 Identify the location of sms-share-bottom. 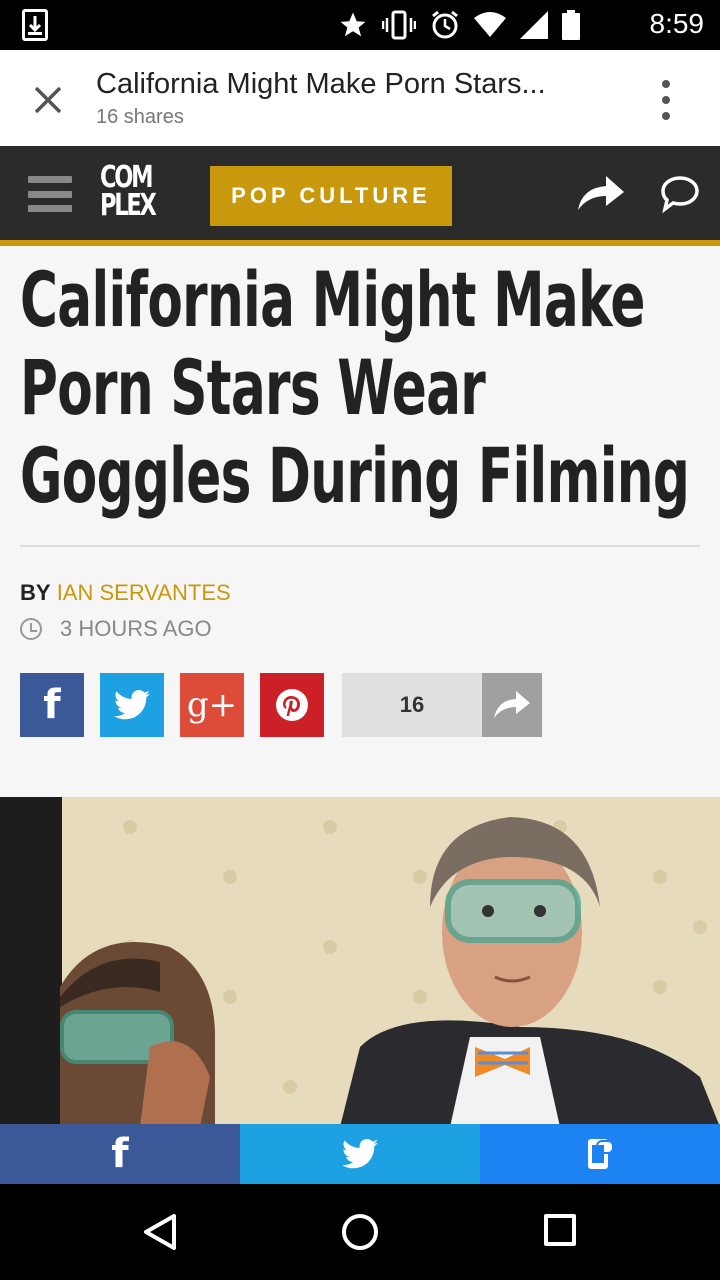
(600, 1154).